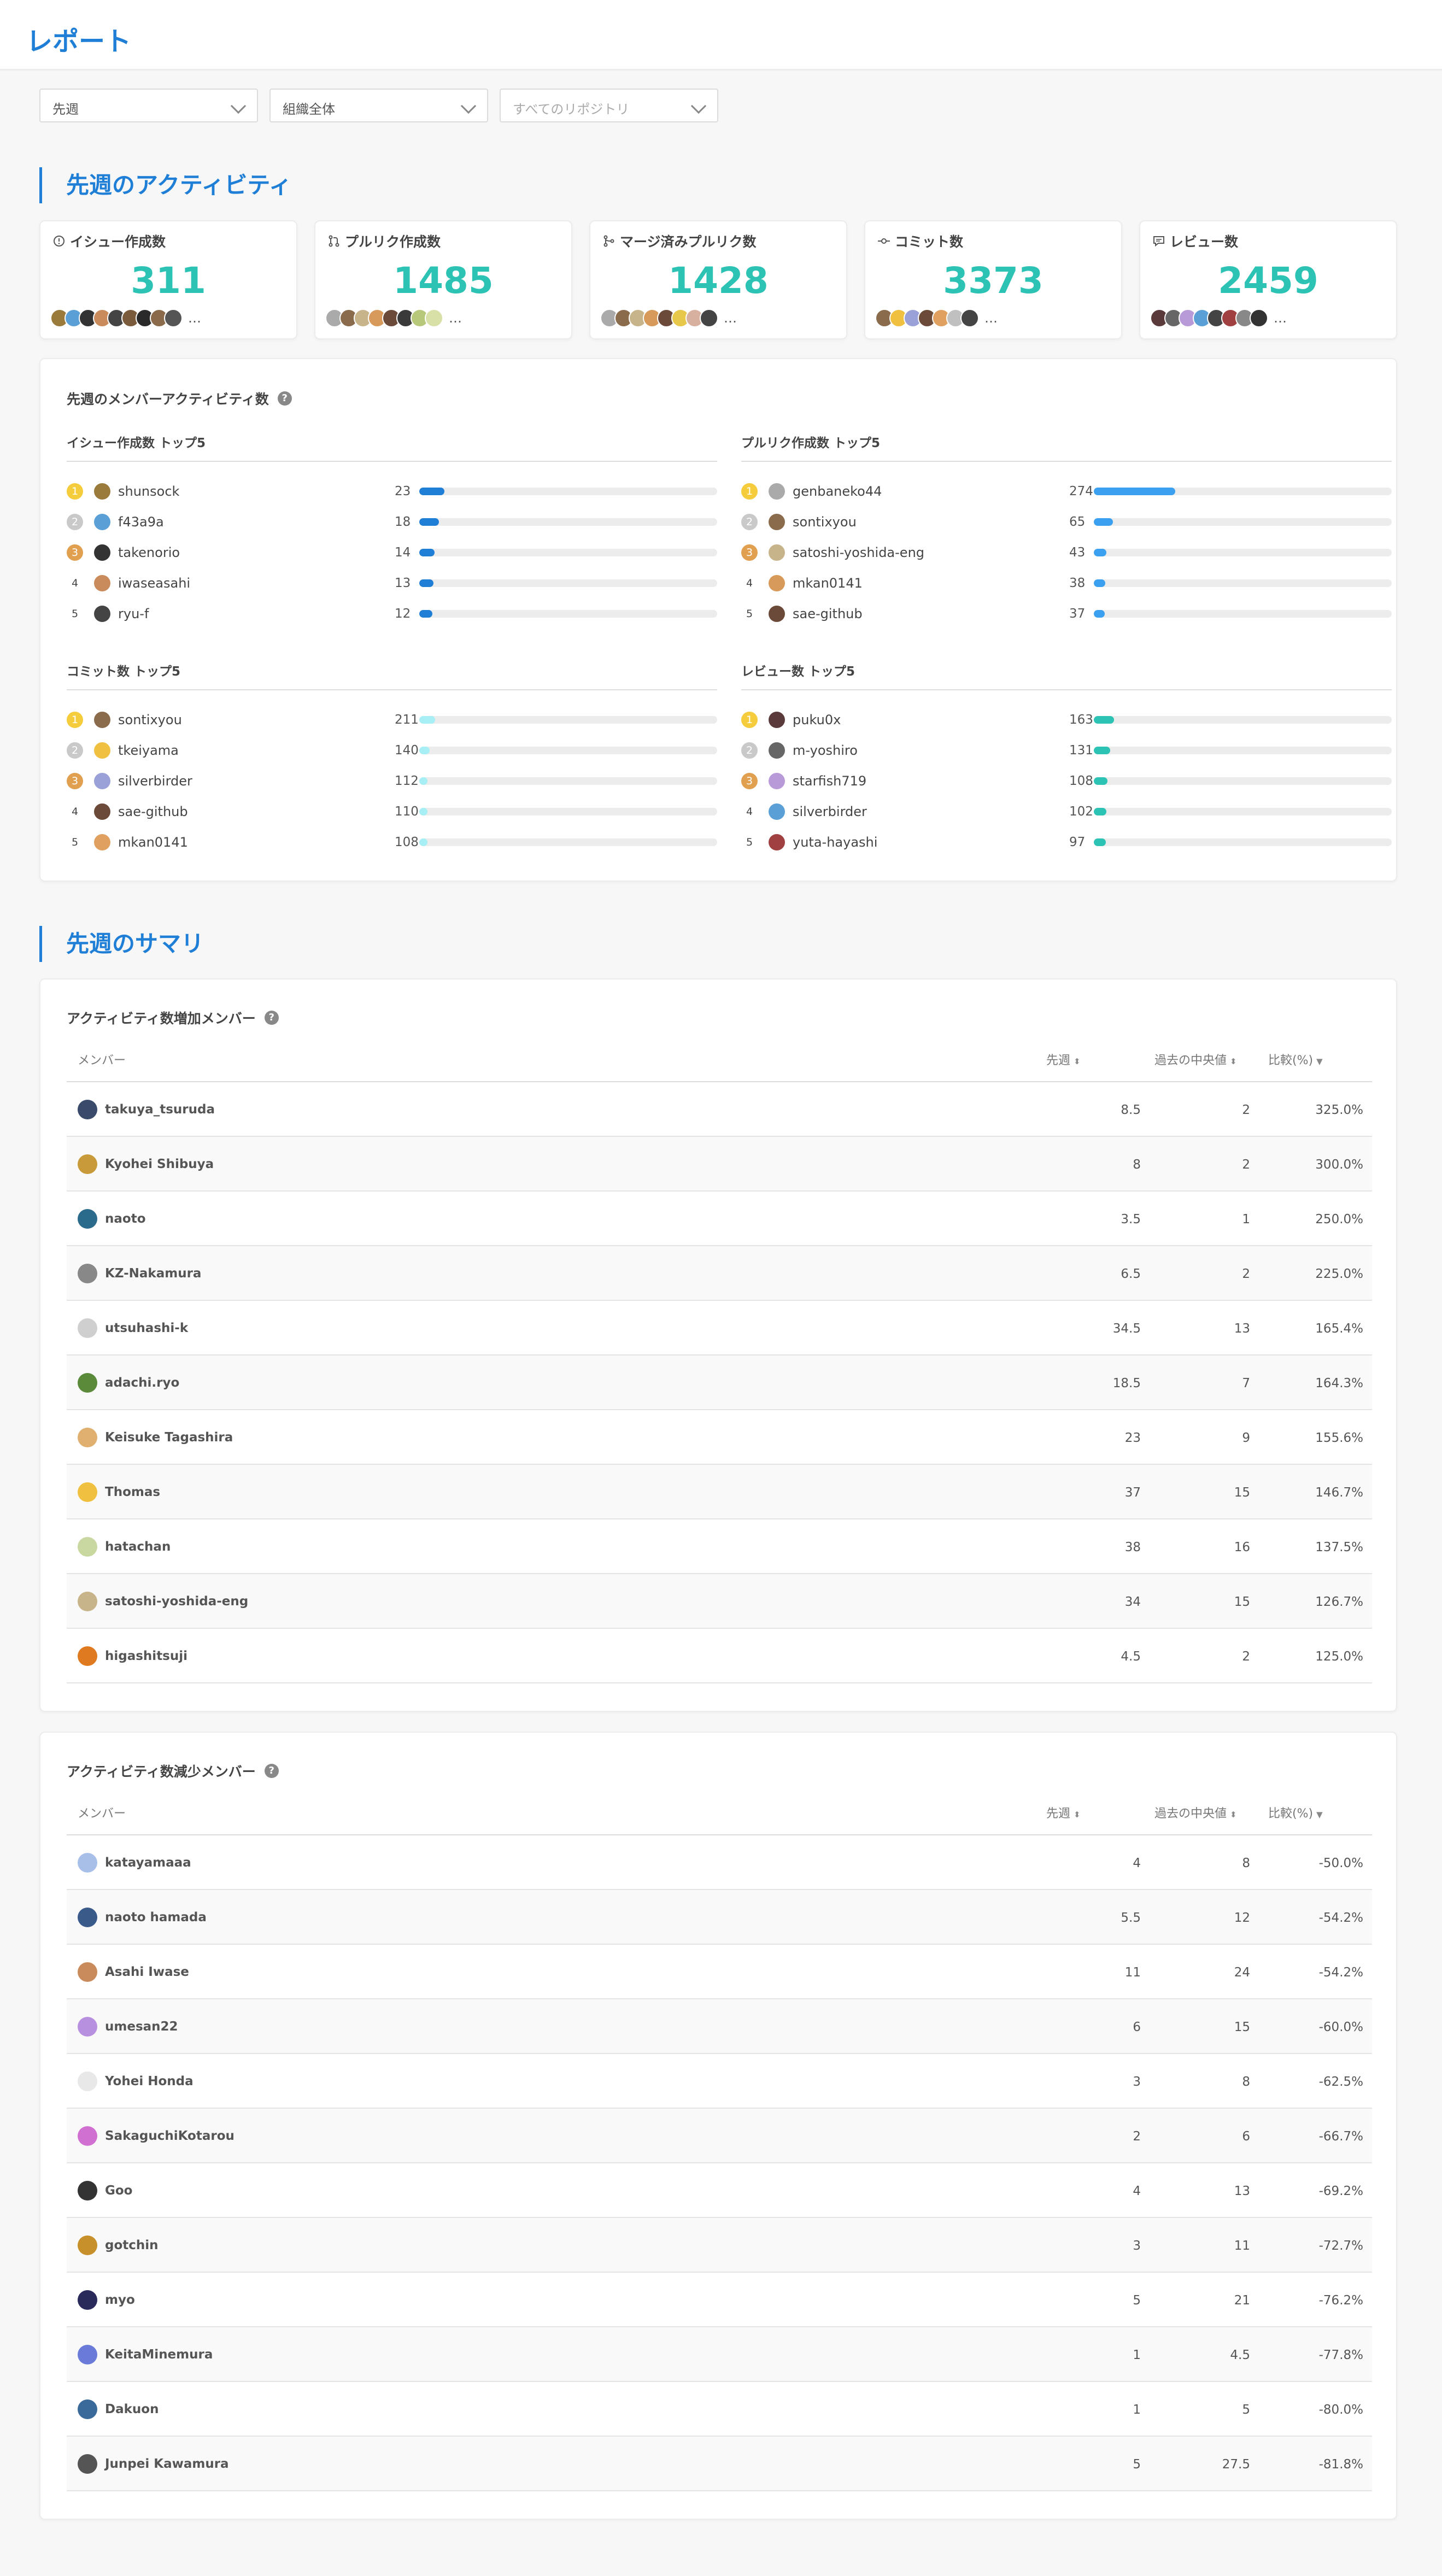 This screenshot has width=1442, height=2576. Describe the element at coordinates (147, 1972) in the screenshot. I see `member-name: Asahi Iwase` at that location.